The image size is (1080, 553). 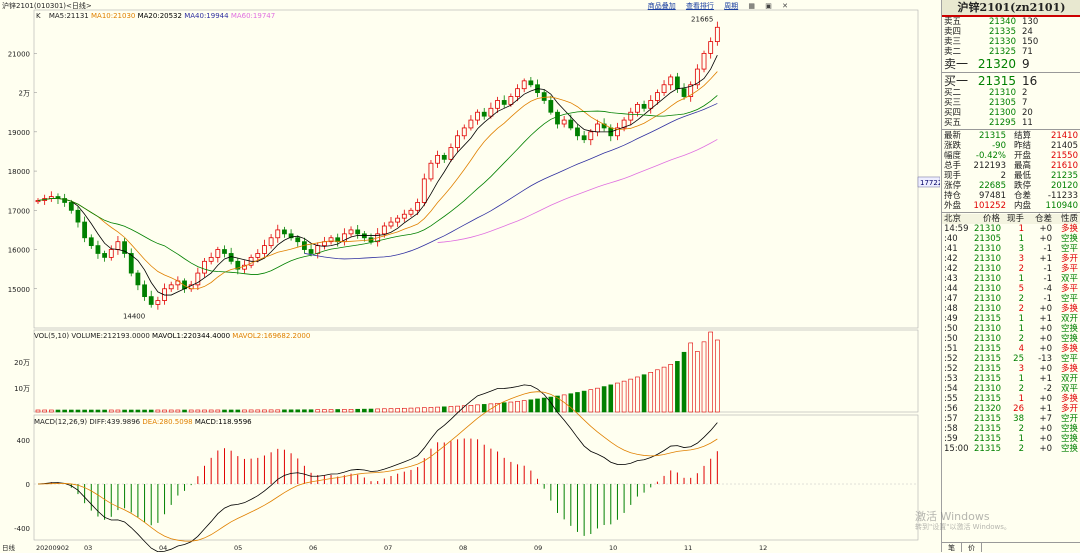 I want to click on window-icon: ▣, so click(x=768, y=6).